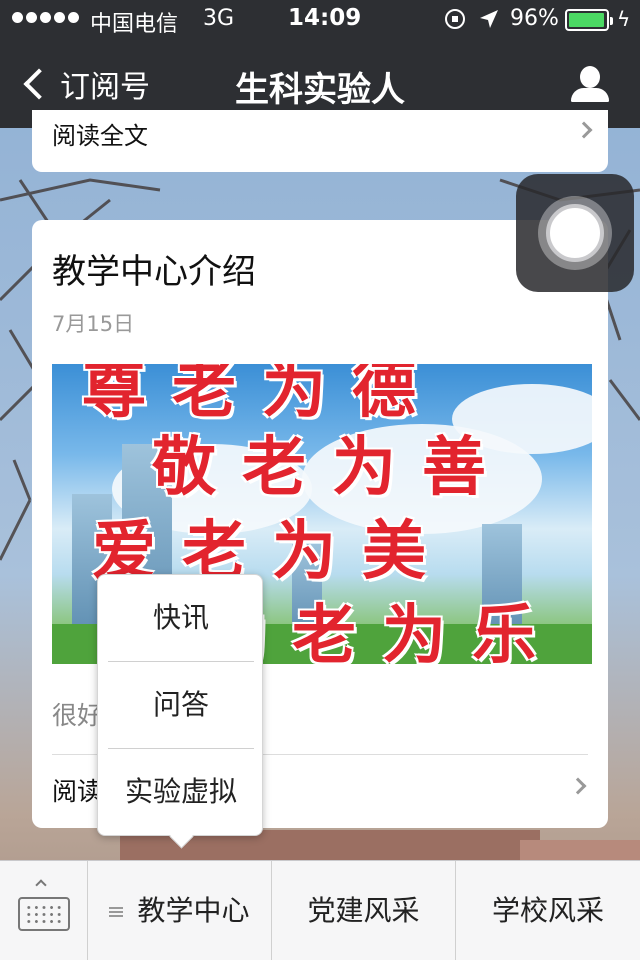 The height and width of the screenshot is (960, 640). I want to click on read-all-link: 阅读全文, so click(100, 133).